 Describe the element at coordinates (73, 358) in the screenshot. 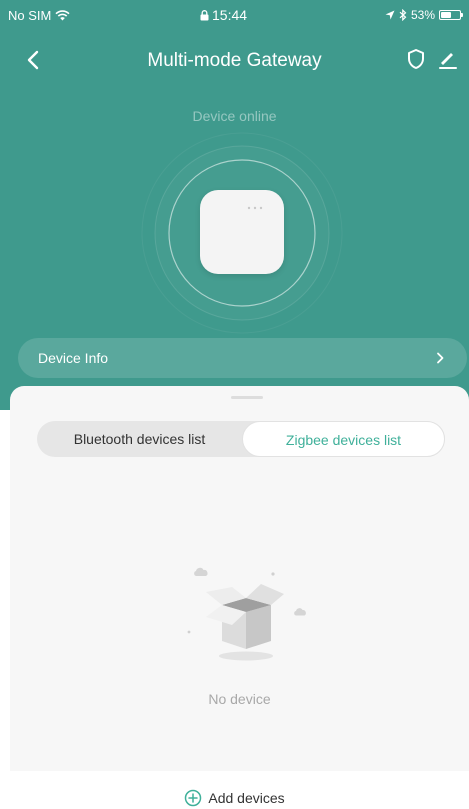

I see `device-info-label: Device Info` at that location.